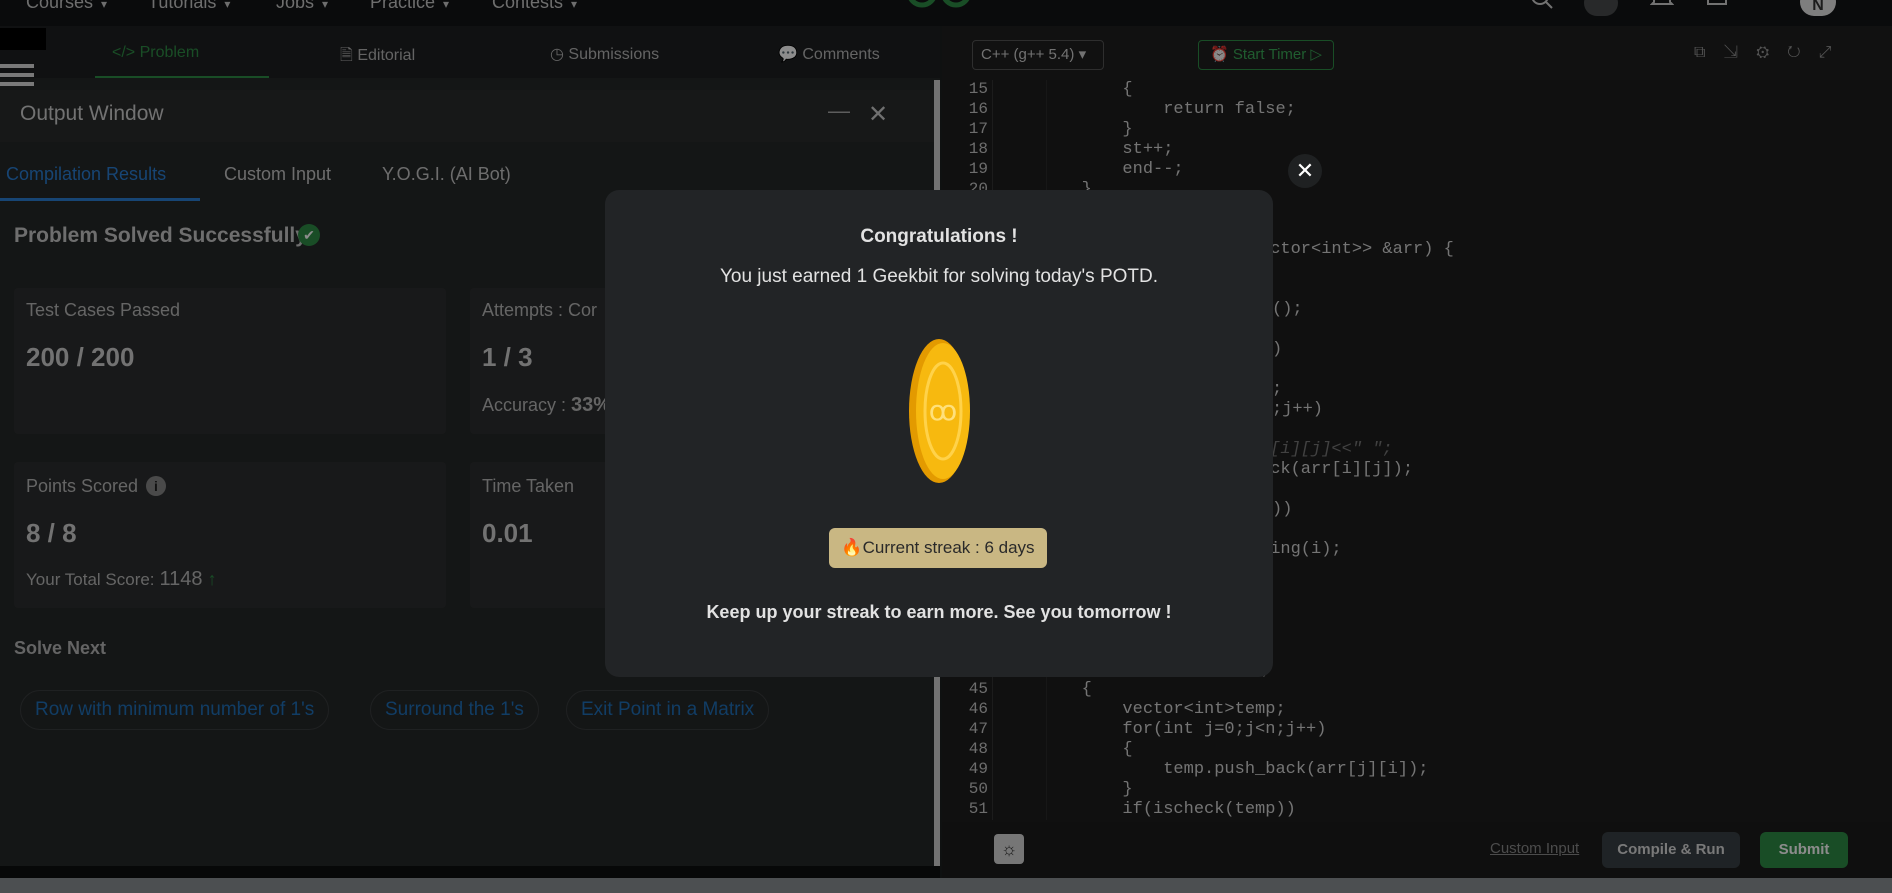 The image size is (1892, 893). Describe the element at coordinates (939, 236) in the screenshot. I see `modal-title: Congratulations !` at that location.